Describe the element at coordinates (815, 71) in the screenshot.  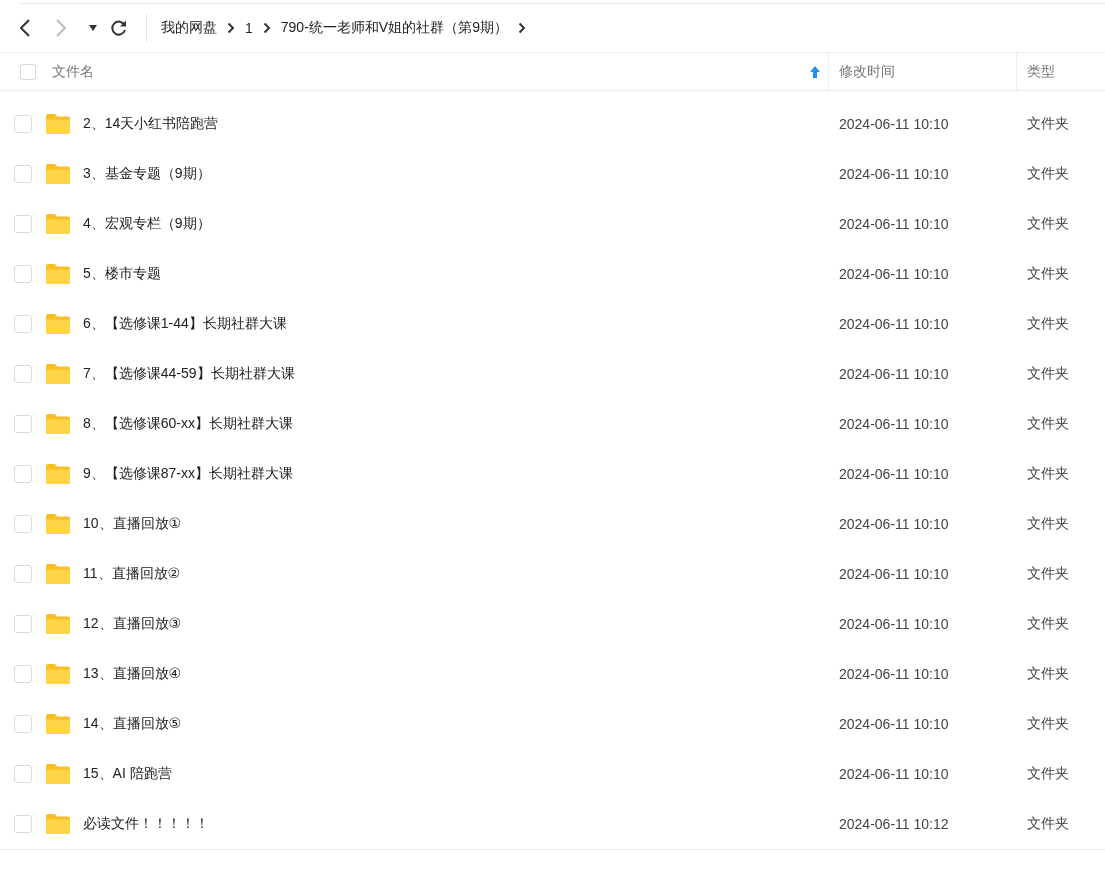
I see `sort-ascending-icon` at that location.